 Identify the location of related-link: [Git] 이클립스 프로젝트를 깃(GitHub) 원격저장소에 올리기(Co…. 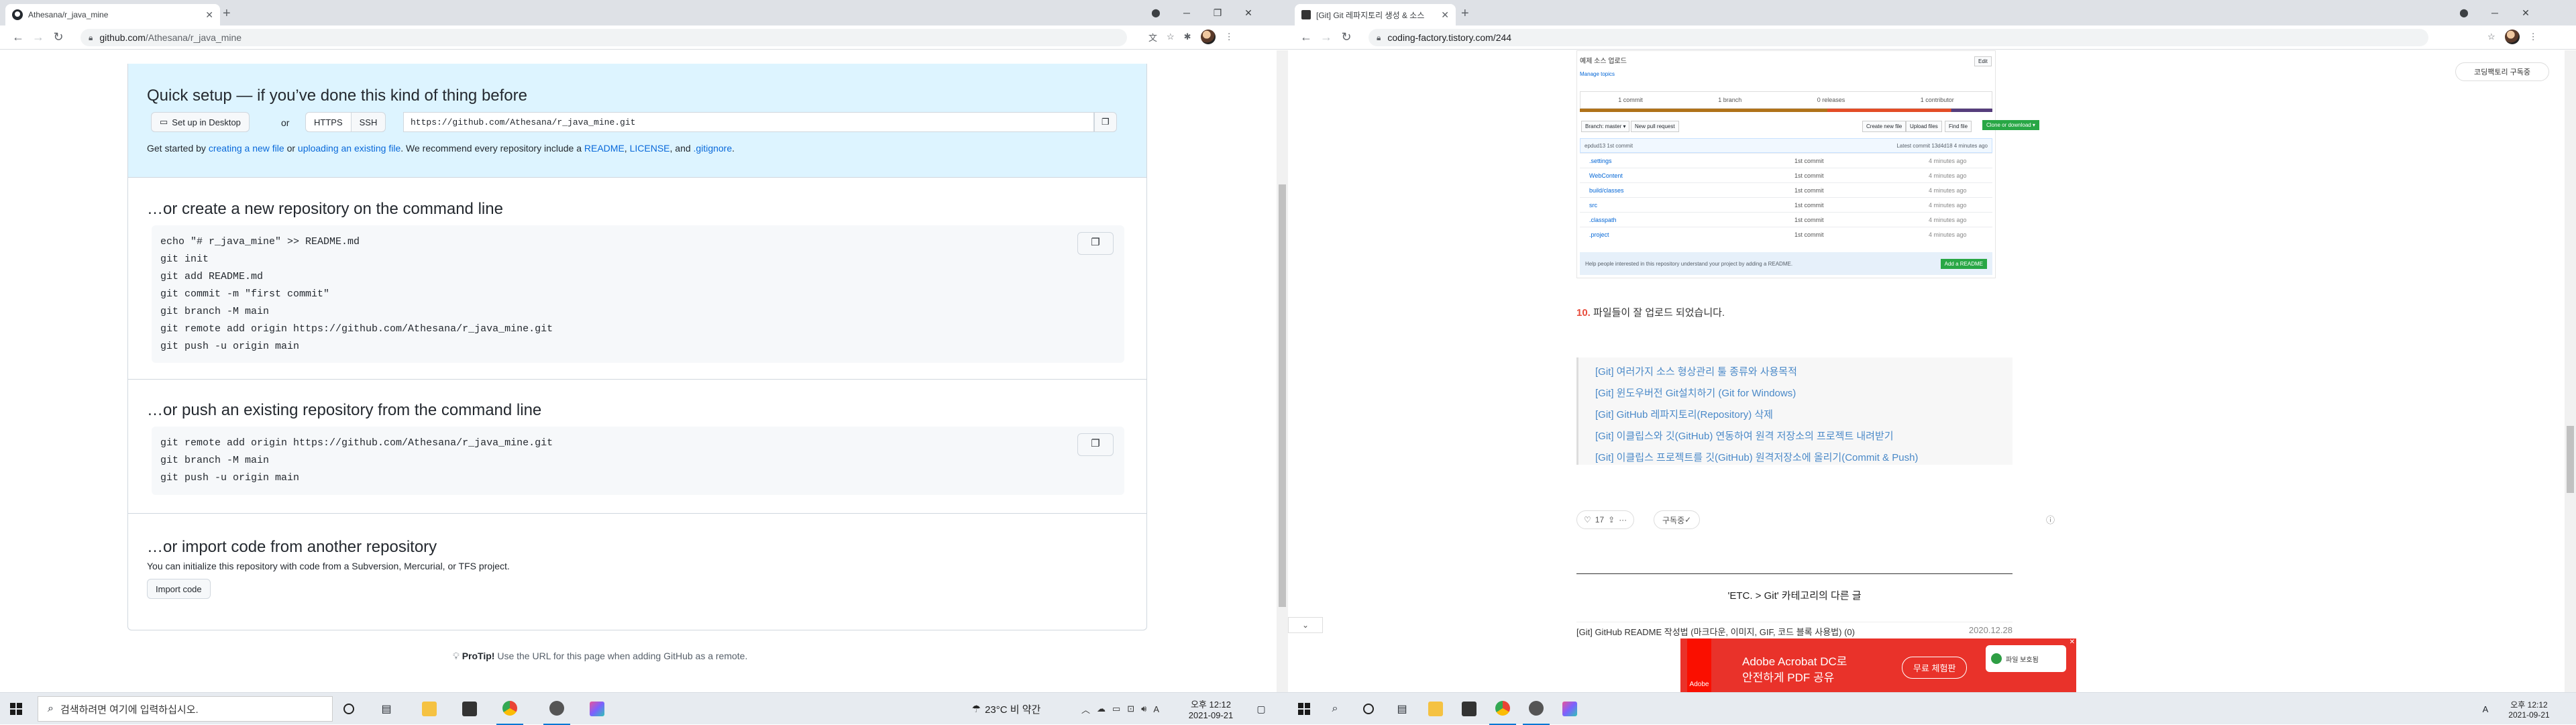
(1756, 457).